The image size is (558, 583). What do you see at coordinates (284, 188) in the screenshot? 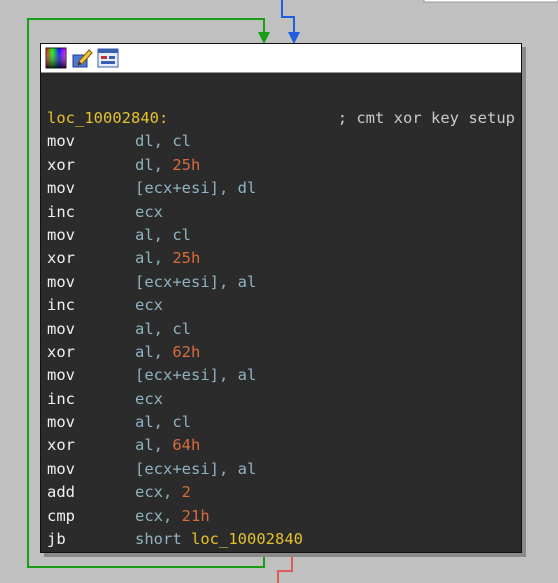
I see `instruction-line: mov [ecx+esi], dl` at bounding box center [284, 188].